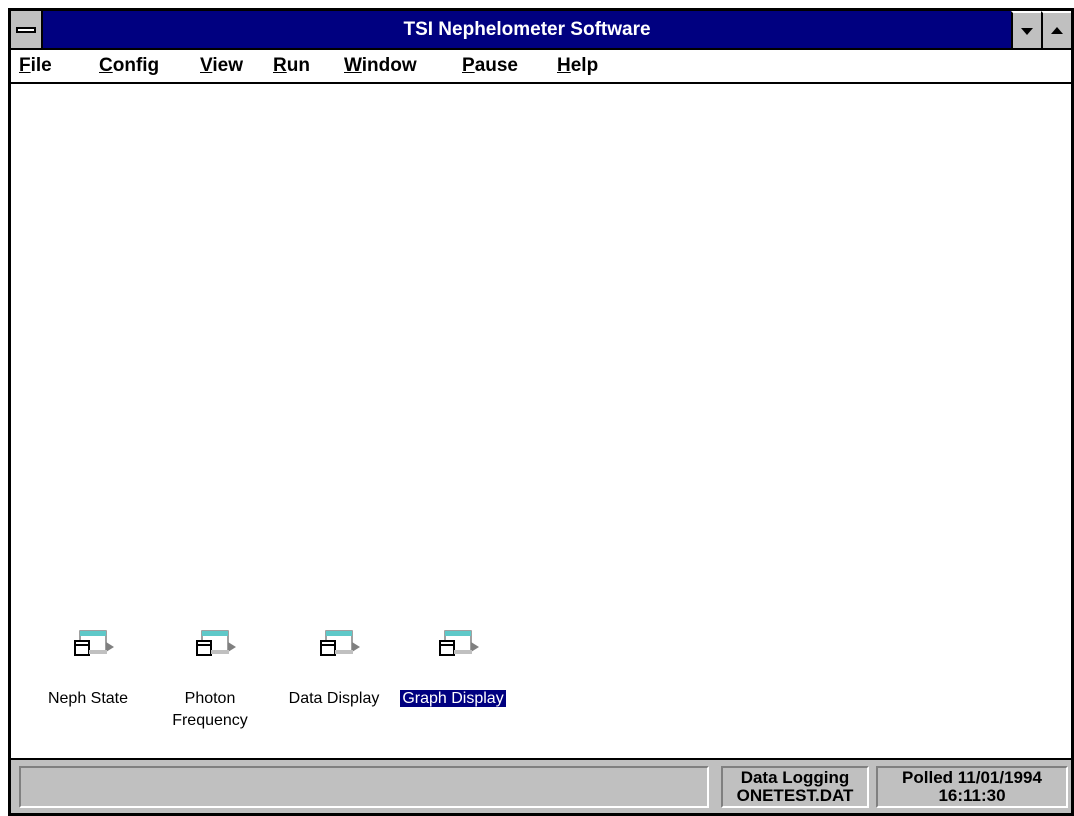  Describe the element at coordinates (389, 65) in the screenshot. I see `menu-window-label: indow` at that location.